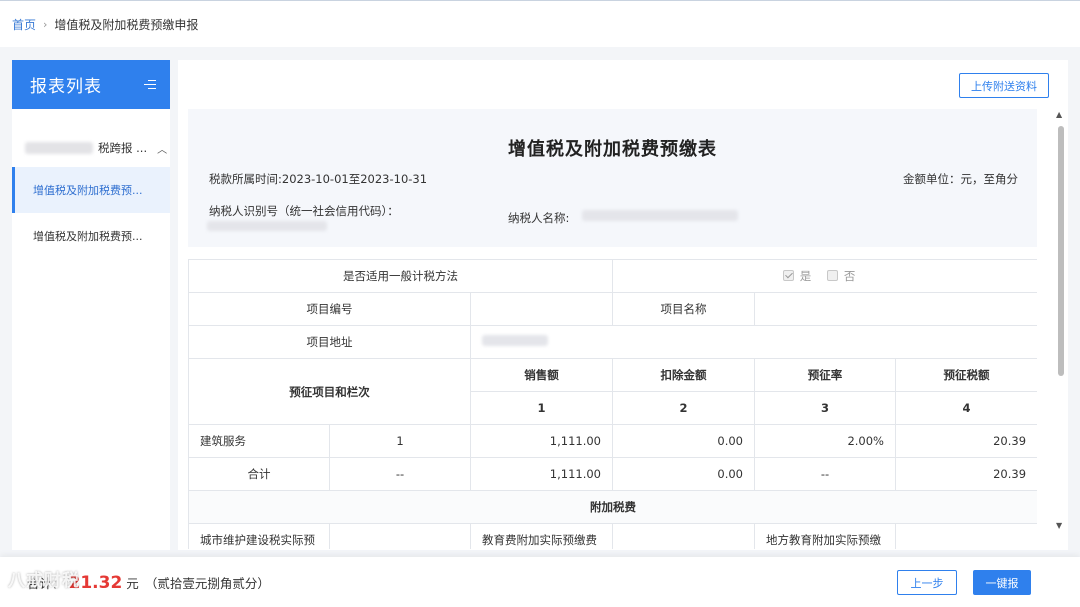  I want to click on header-deduction: 扣除金额, so click(683, 375).